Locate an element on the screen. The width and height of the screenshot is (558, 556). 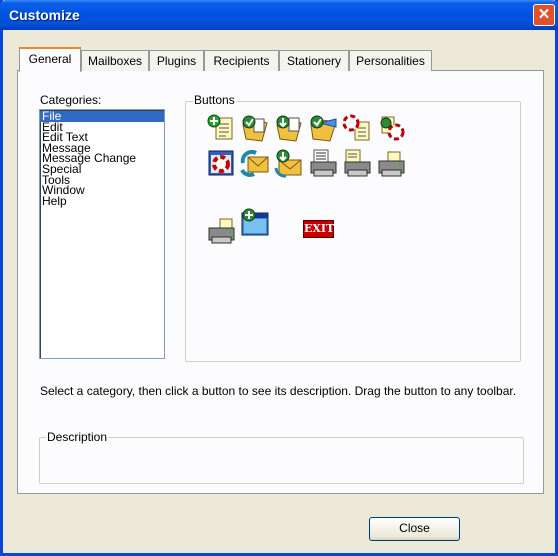
print-preview-icon is located at coordinates (323, 163).